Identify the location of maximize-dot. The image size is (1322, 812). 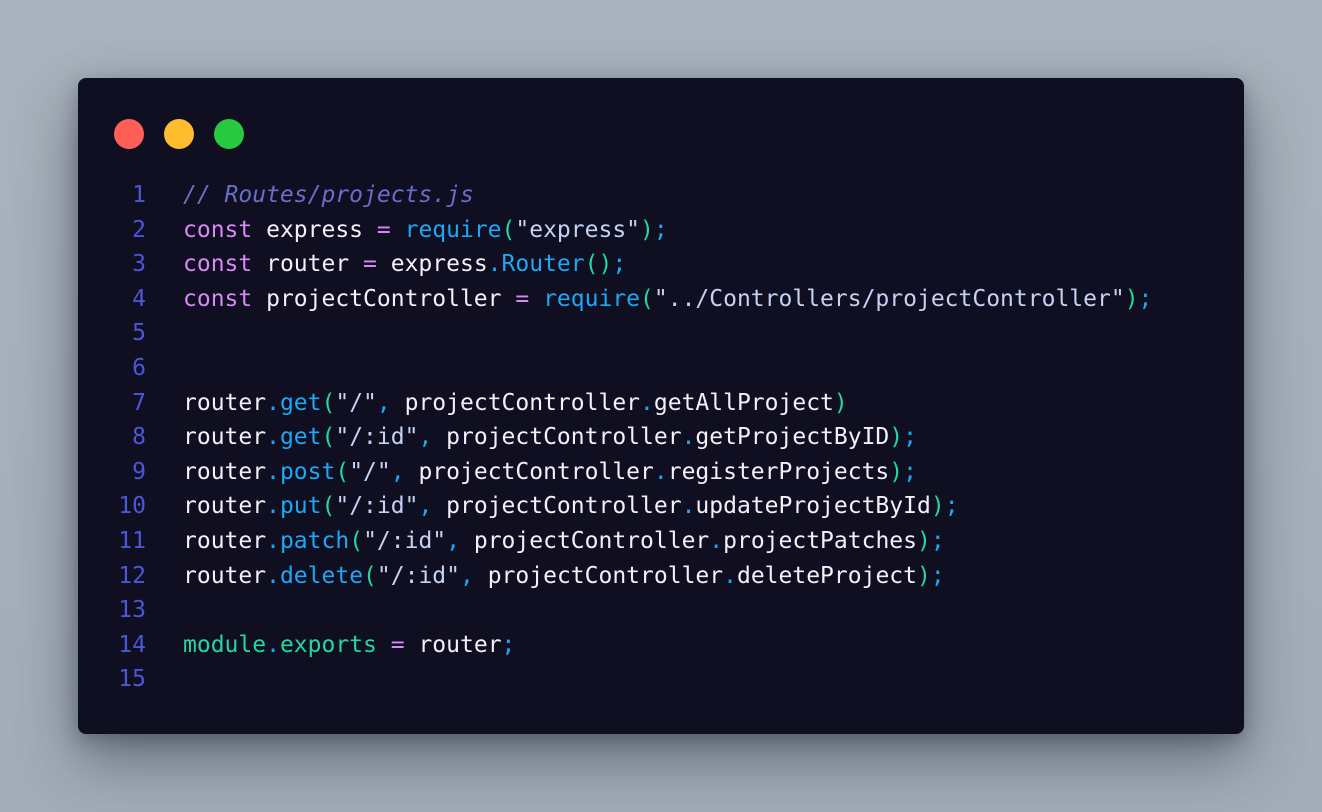
(229, 134).